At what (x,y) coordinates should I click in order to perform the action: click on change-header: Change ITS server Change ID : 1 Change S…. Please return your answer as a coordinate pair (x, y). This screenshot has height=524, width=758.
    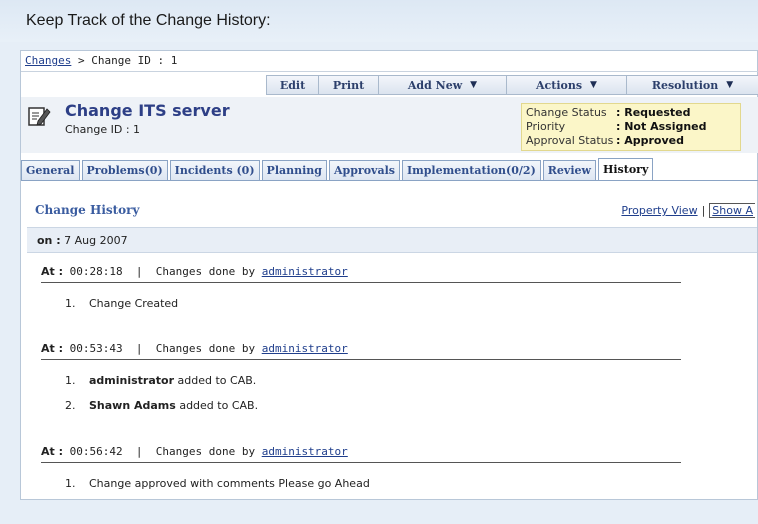
    Looking at the image, I should click on (389, 125).